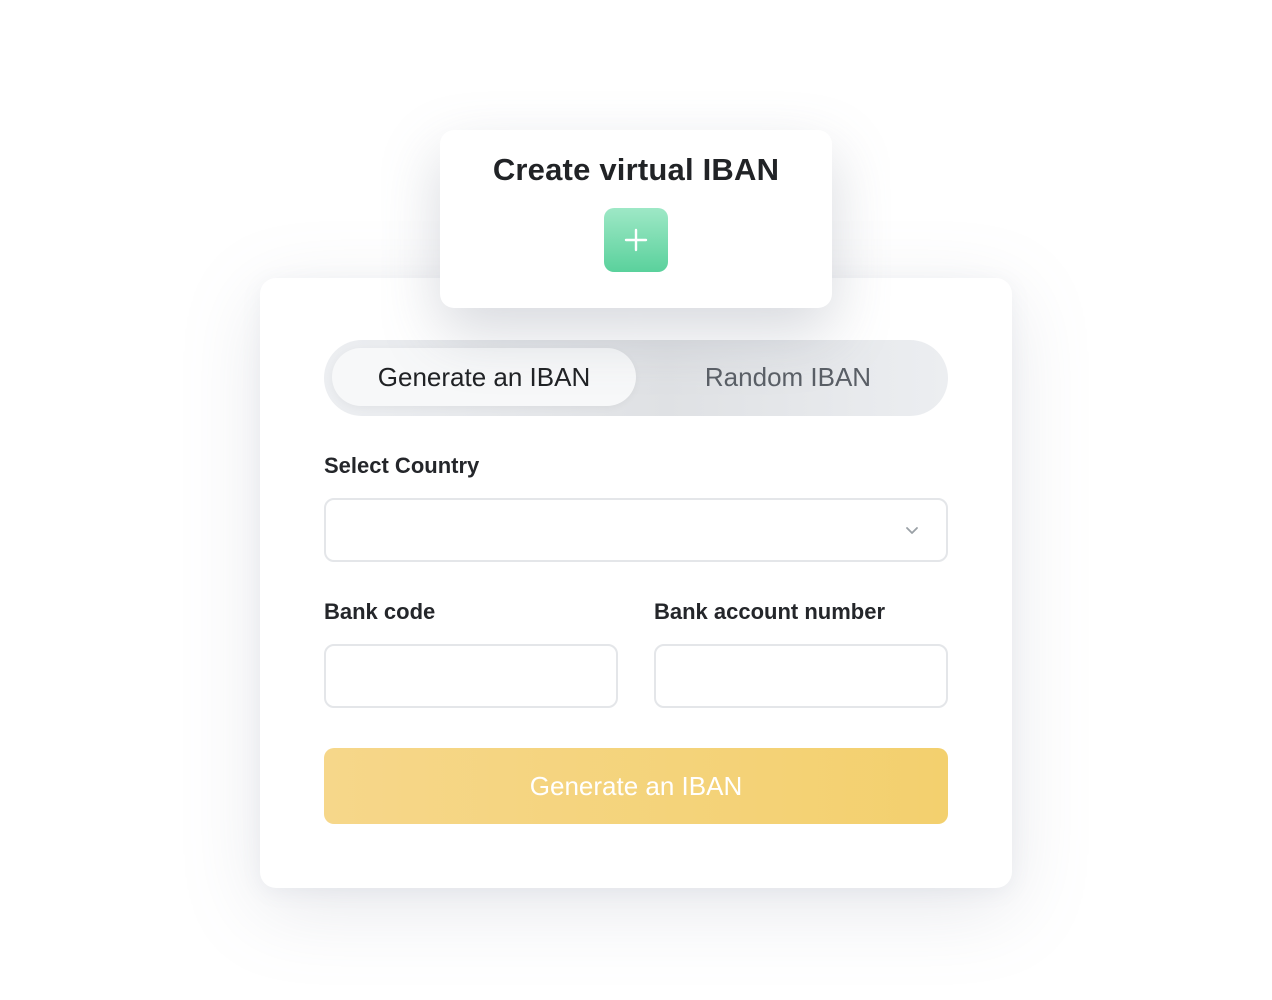 Image resolution: width=1272 pixels, height=1000 pixels. Describe the element at coordinates (788, 377) in the screenshot. I see `tab-random-iban: Random IBAN` at that location.